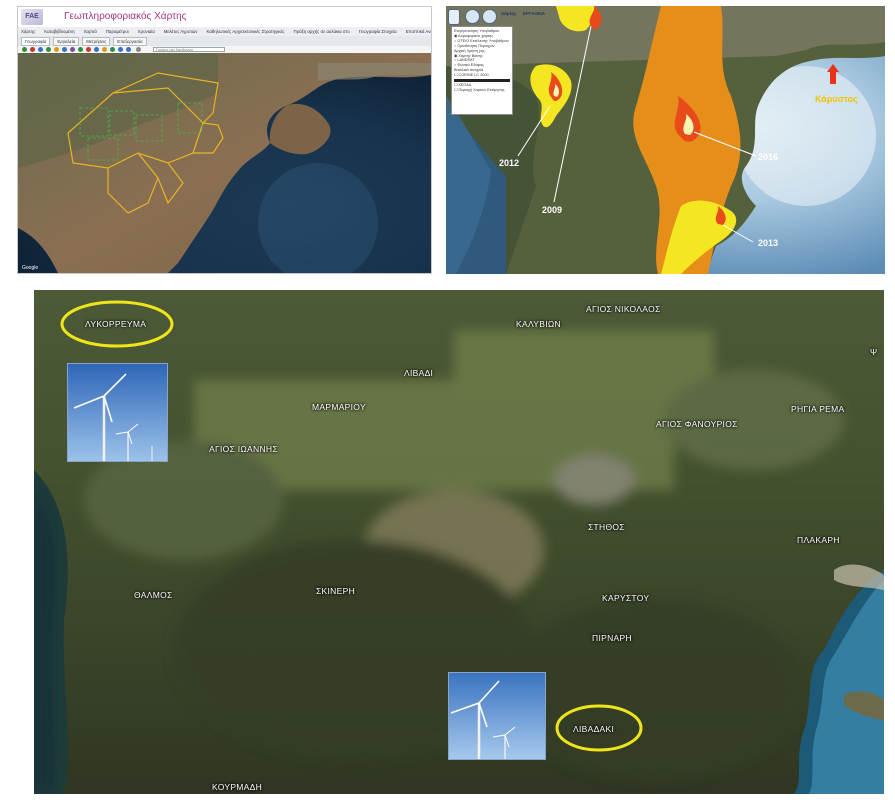 This screenshot has height=800, width=895. I want to click on fire-year-label: 2012, so click(509, 163).